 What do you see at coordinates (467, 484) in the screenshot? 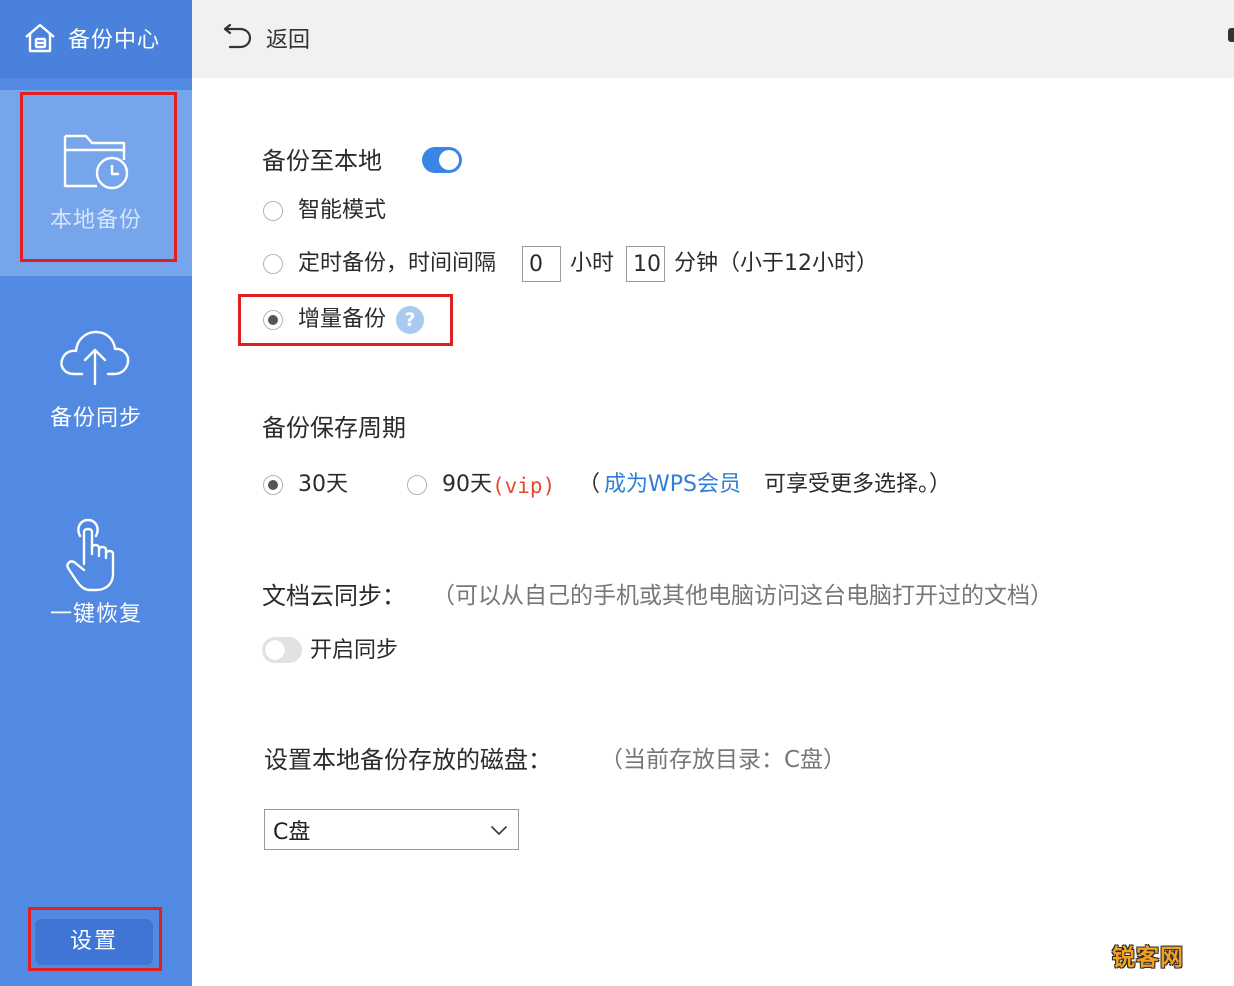
I see `retention-90-label: 90天` at bounding box center [467, 484].